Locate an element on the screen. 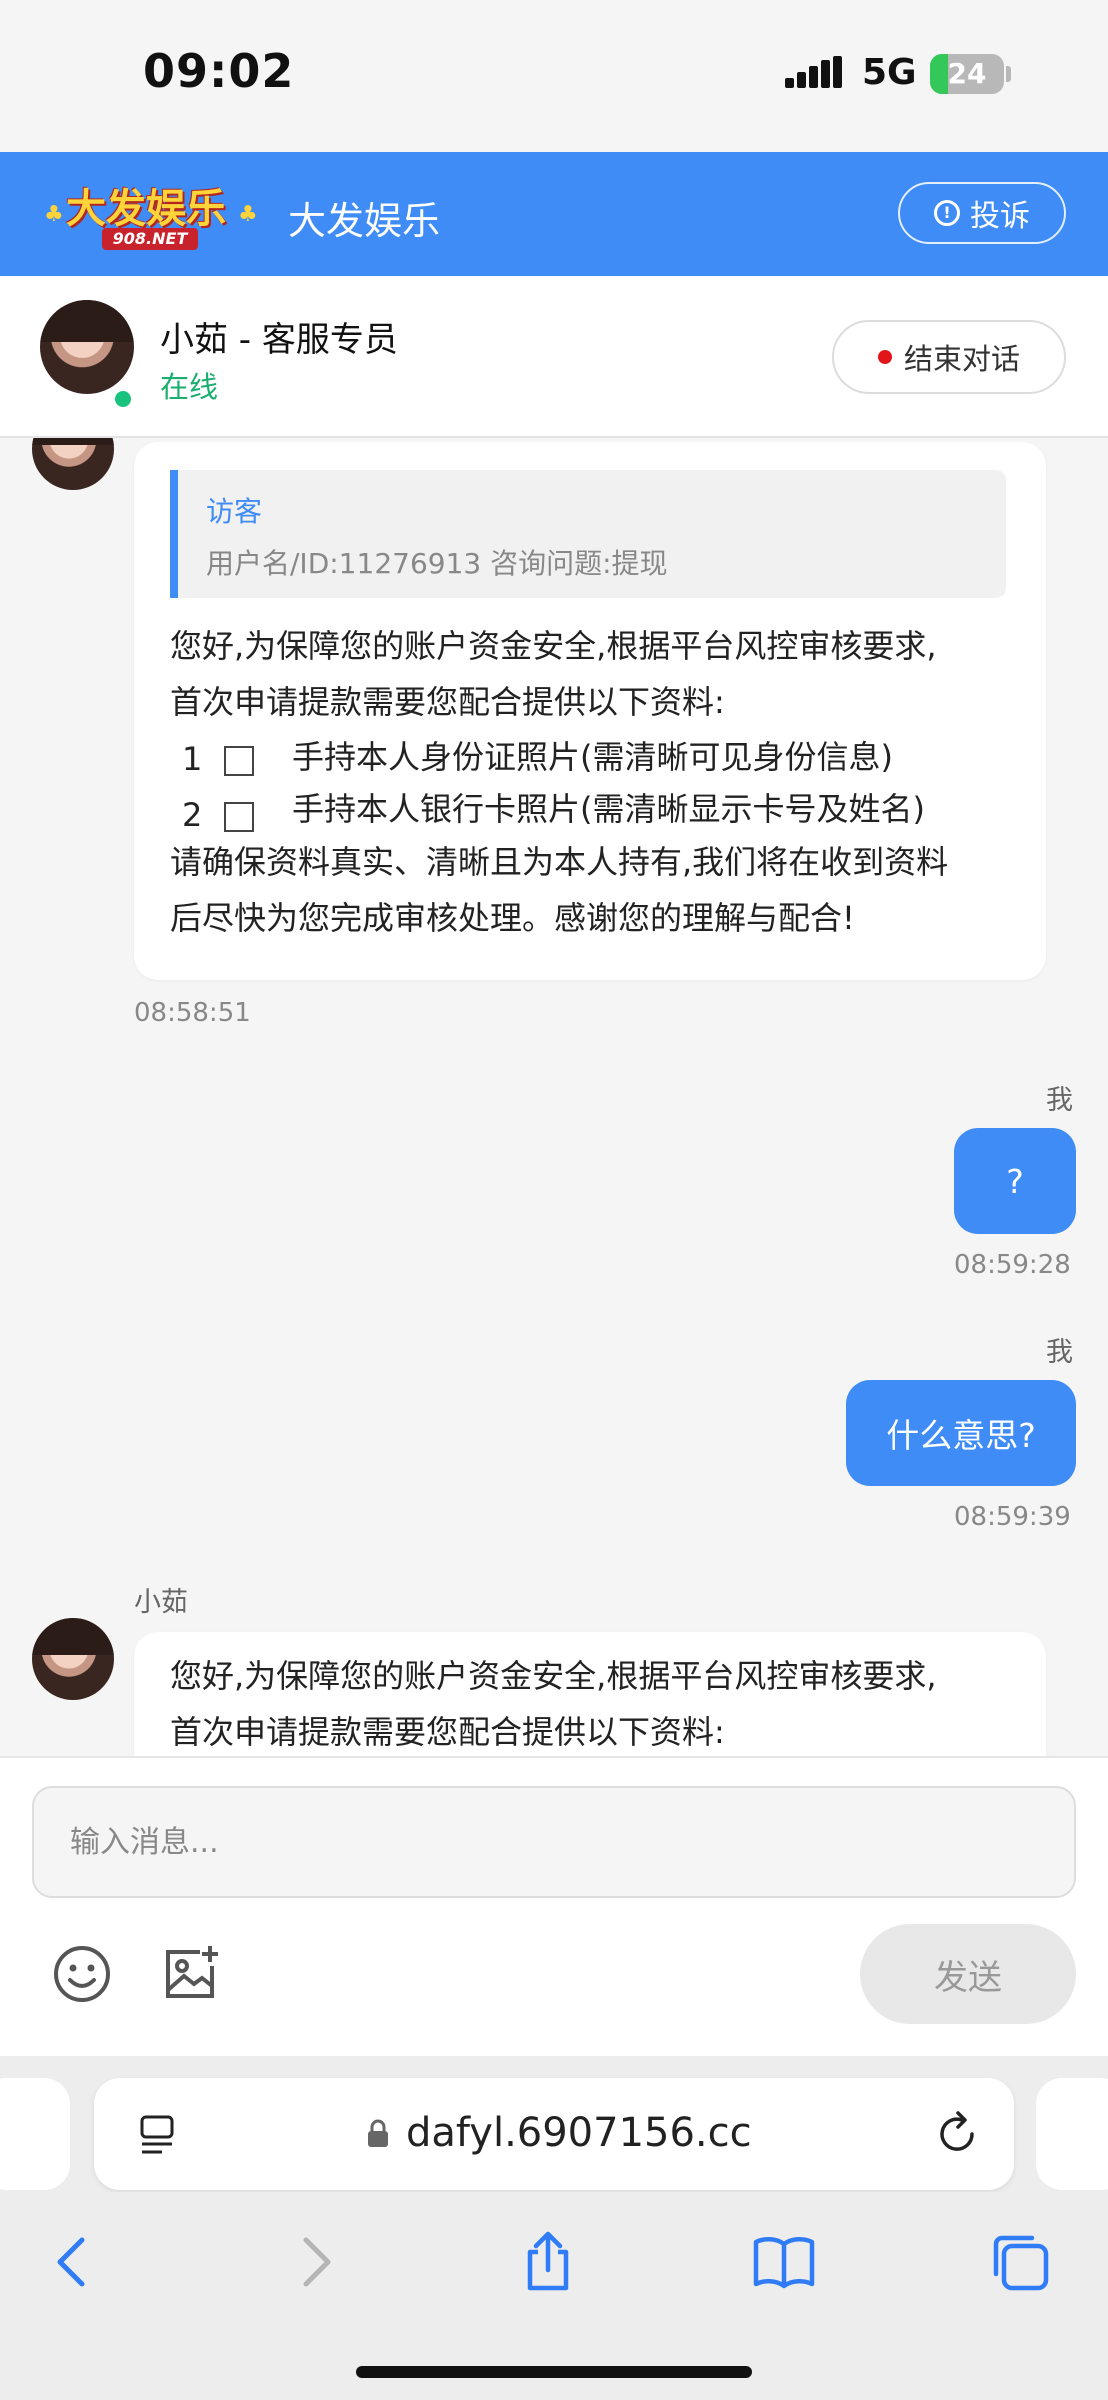 The image size is (1108, 2400). user-message-bubble: ? is located at coordinates (1015, 1181).